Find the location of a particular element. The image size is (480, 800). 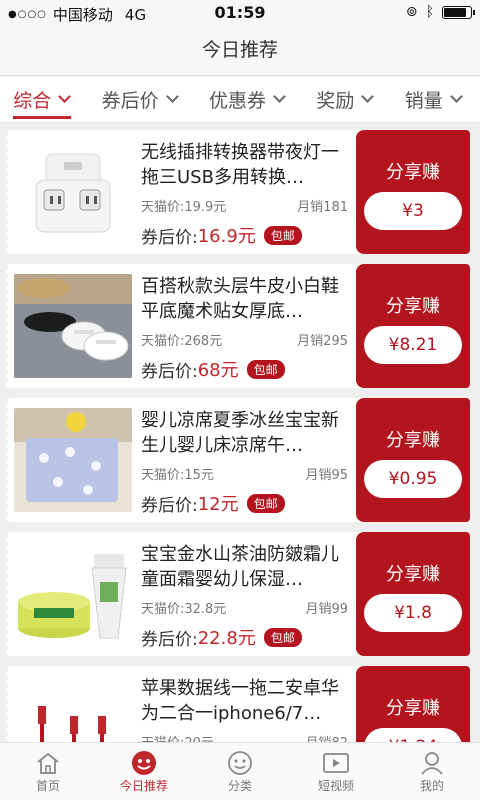

share-earn-amount: ¥3 is located at coordinates (413, 211).